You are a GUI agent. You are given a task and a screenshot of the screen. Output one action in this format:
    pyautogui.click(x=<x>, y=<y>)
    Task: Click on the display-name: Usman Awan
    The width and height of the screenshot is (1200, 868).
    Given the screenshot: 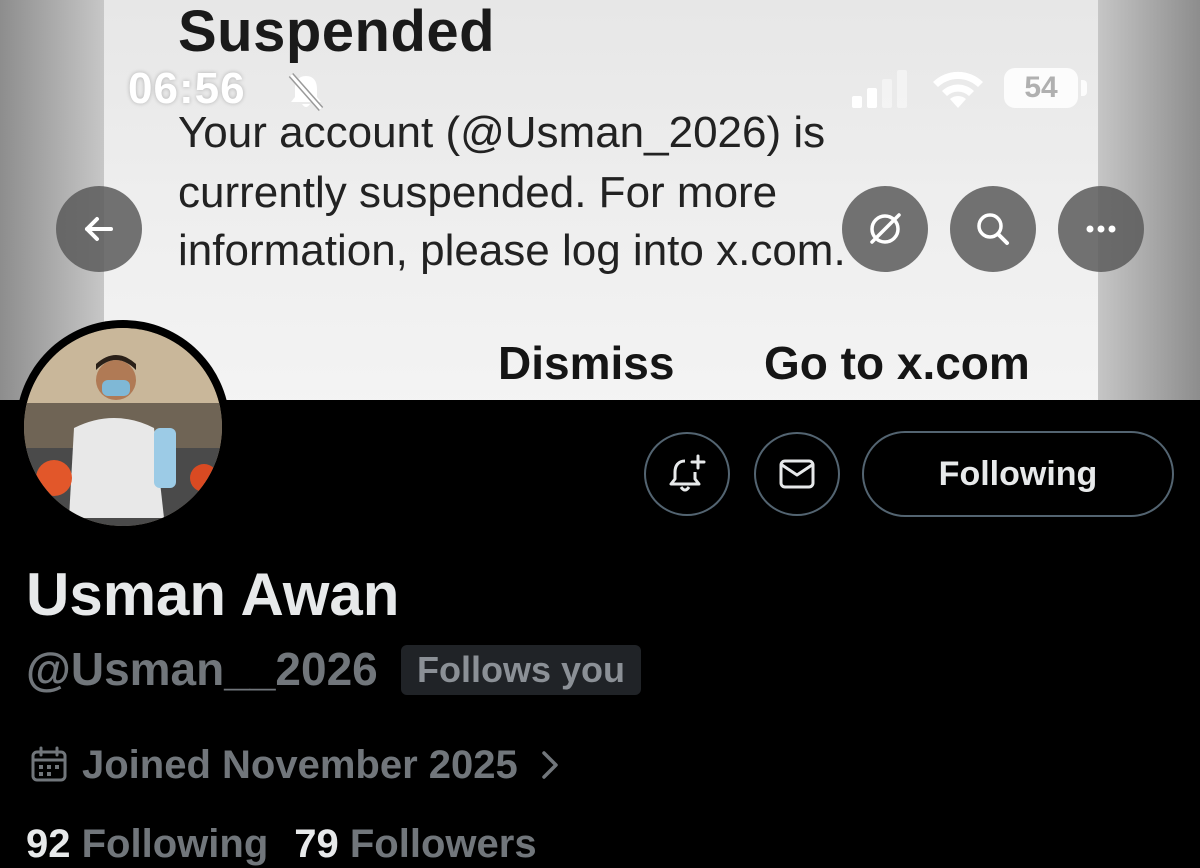 What is the action you would take?
    pyautogui.click(x=213, y=594)
    